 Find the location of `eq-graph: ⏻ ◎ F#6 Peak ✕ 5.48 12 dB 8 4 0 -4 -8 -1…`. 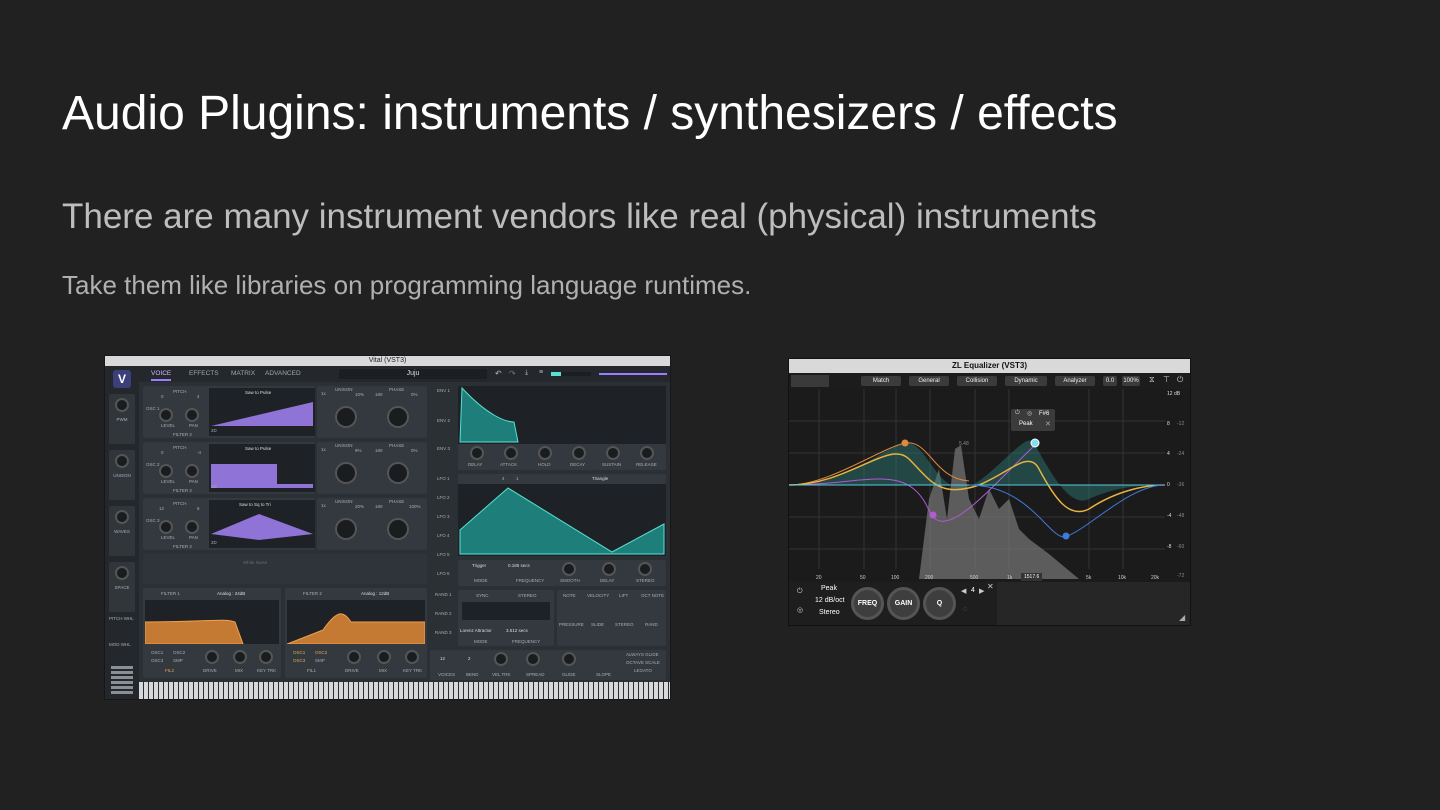

eq-graph: ⏻ ◎ F#6 Peak ✕ 5.48 12 dB 8 4 0 -4 -8 -1… is located at coordinates (989, 485).